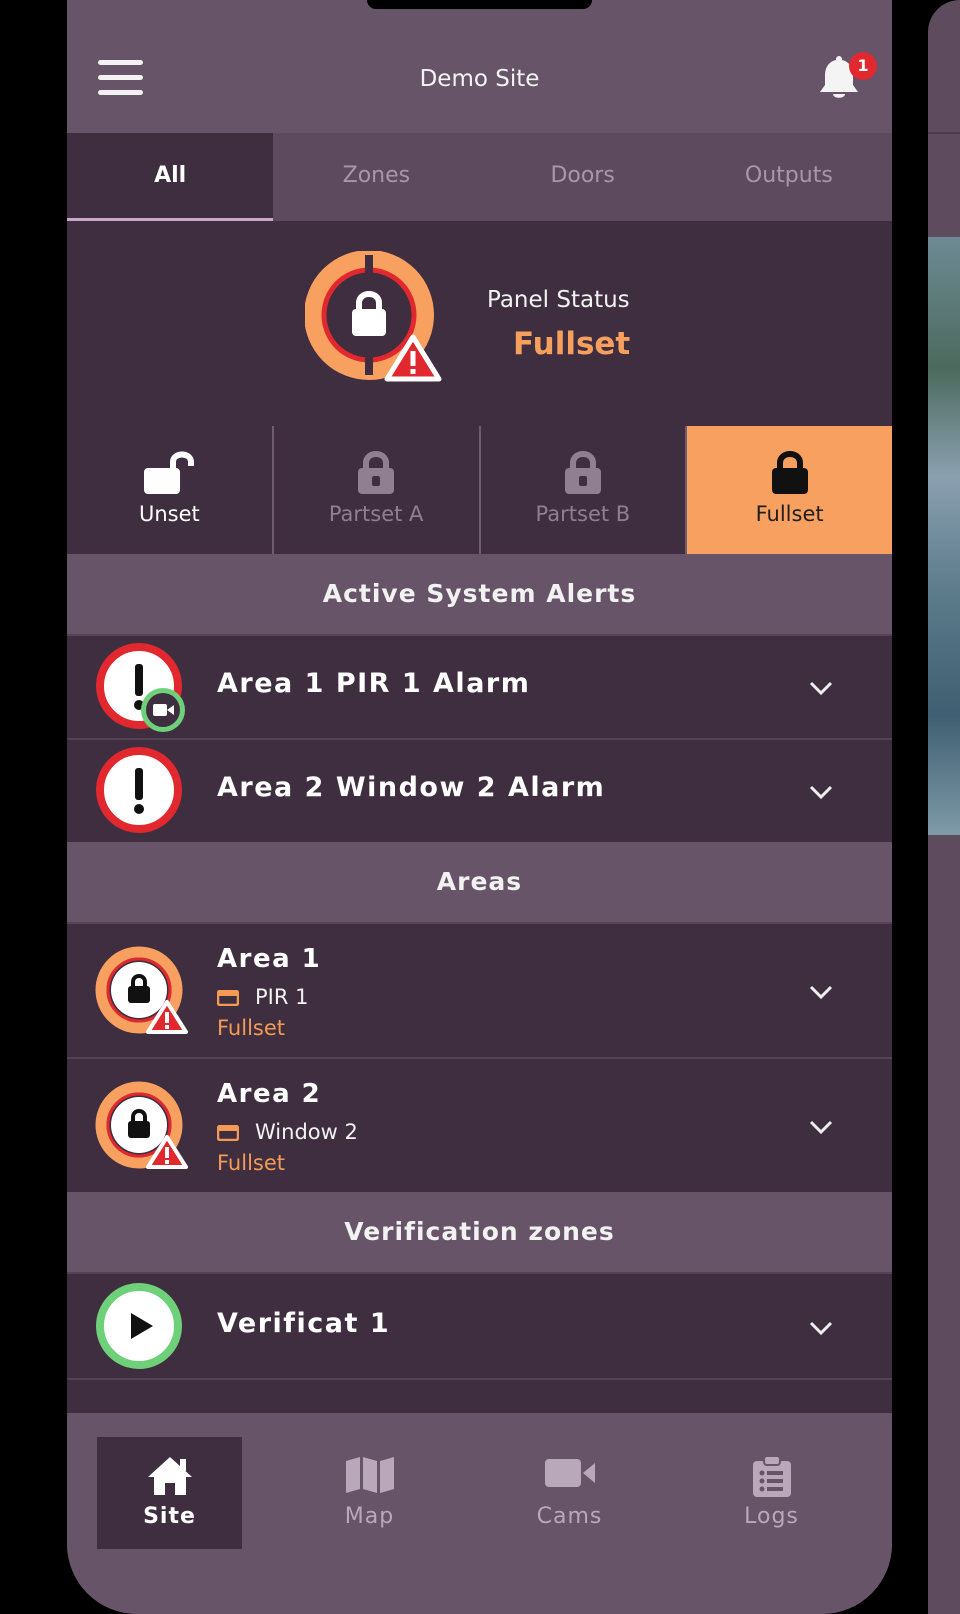 Image resolution: width=960 pixels, height=1614 pixels. Describe the element at coordinates (479, 1513) in the screenshot. I see `bottom-navigation: Site Map Cams Logs` at that location.